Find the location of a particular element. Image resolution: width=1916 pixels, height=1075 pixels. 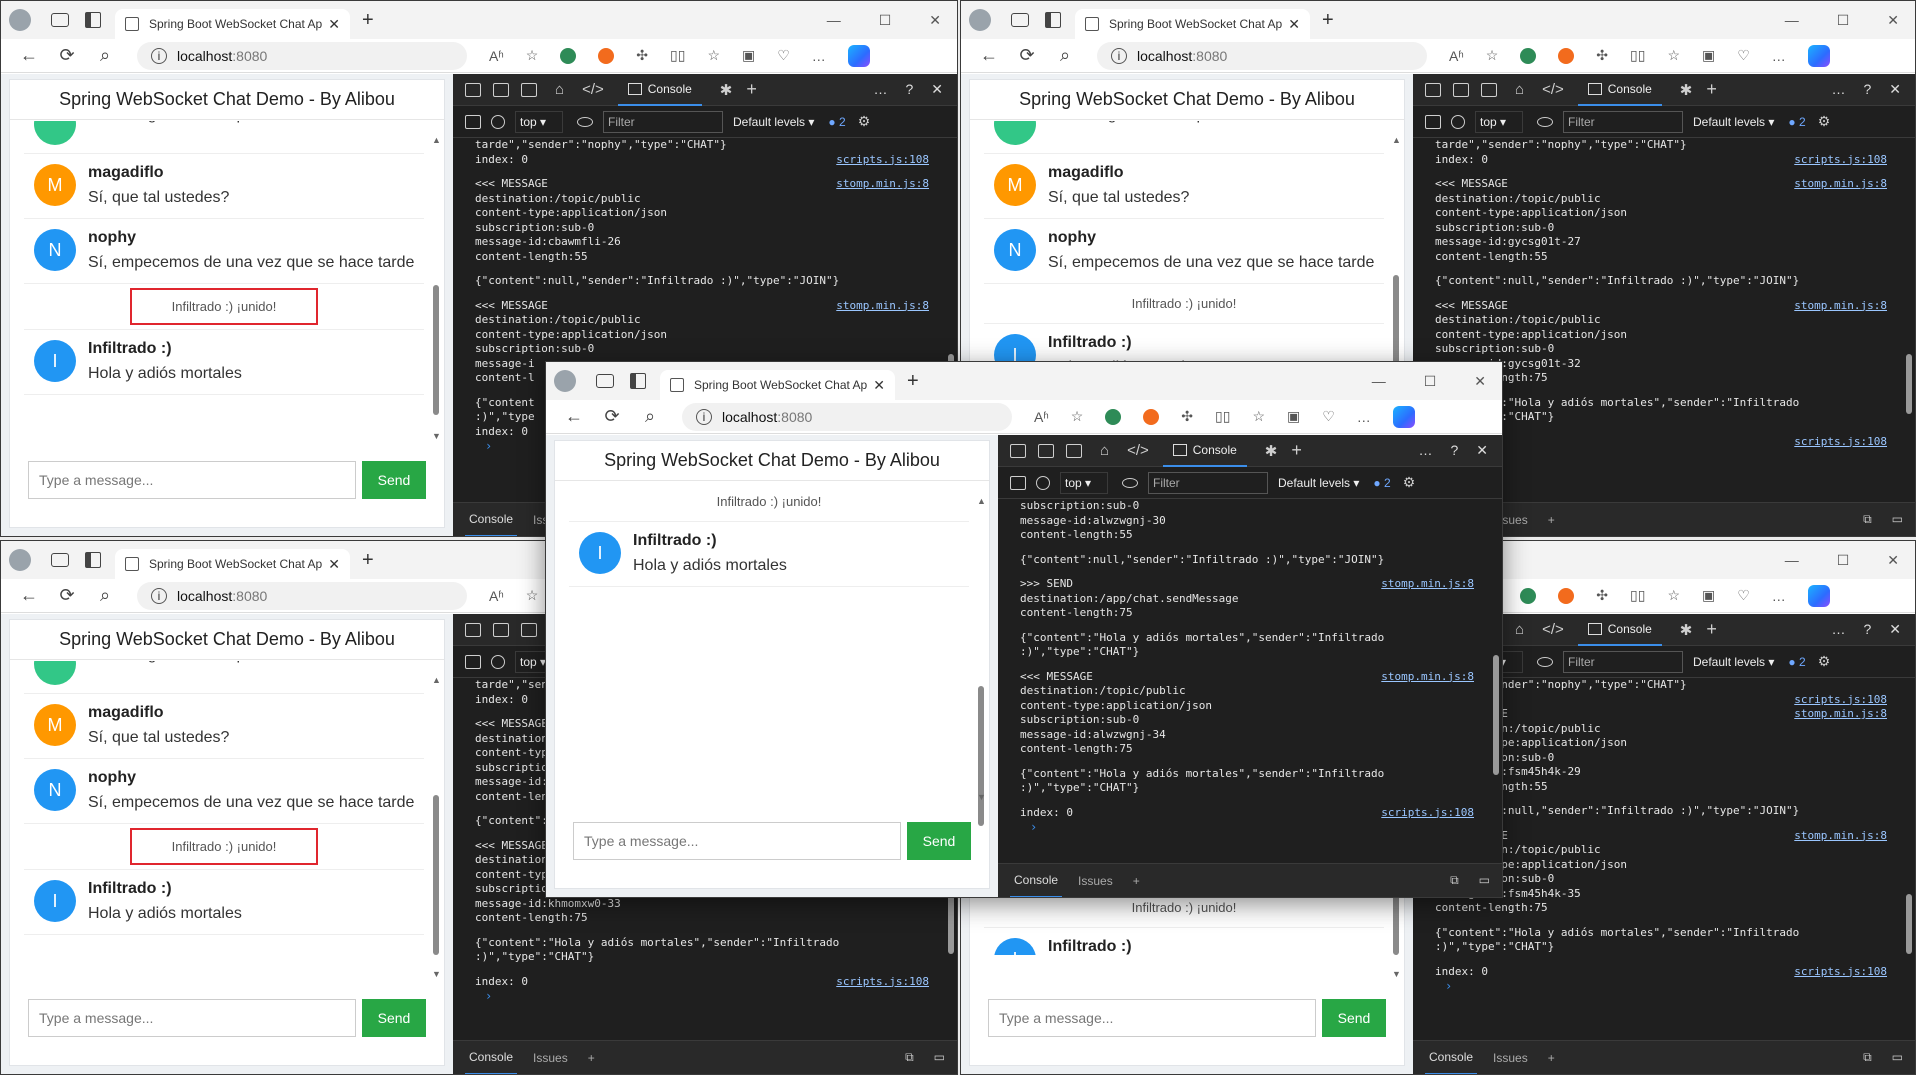

search-icon: ⌕ is located at coordinates (1065, 55).